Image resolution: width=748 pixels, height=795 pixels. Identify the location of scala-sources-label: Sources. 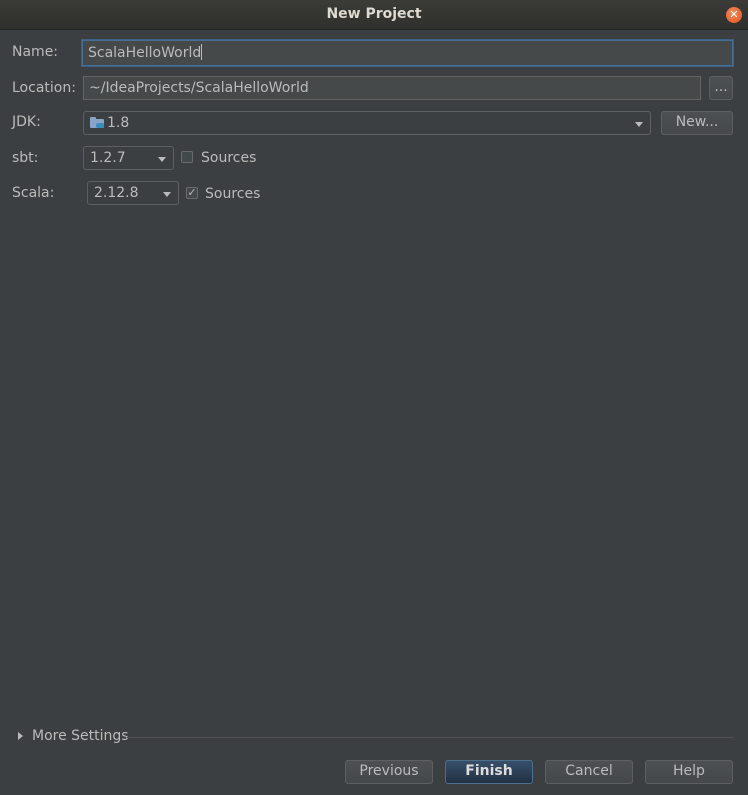
(232, 194).